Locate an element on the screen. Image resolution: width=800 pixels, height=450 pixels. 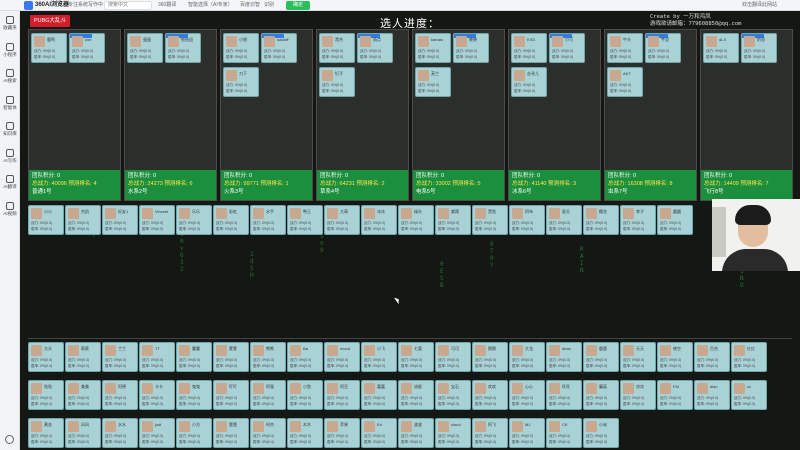
player-card: 阿飞 战力: 0%(0.0) 胜率: 0%(0.0) is located at coordinates (490, 433).